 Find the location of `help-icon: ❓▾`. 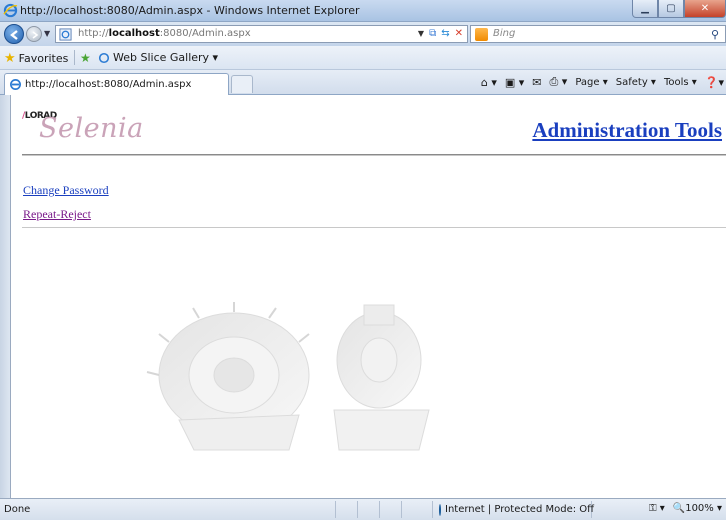

help-icon: ❓▾ is located at coordinates (714, 82).